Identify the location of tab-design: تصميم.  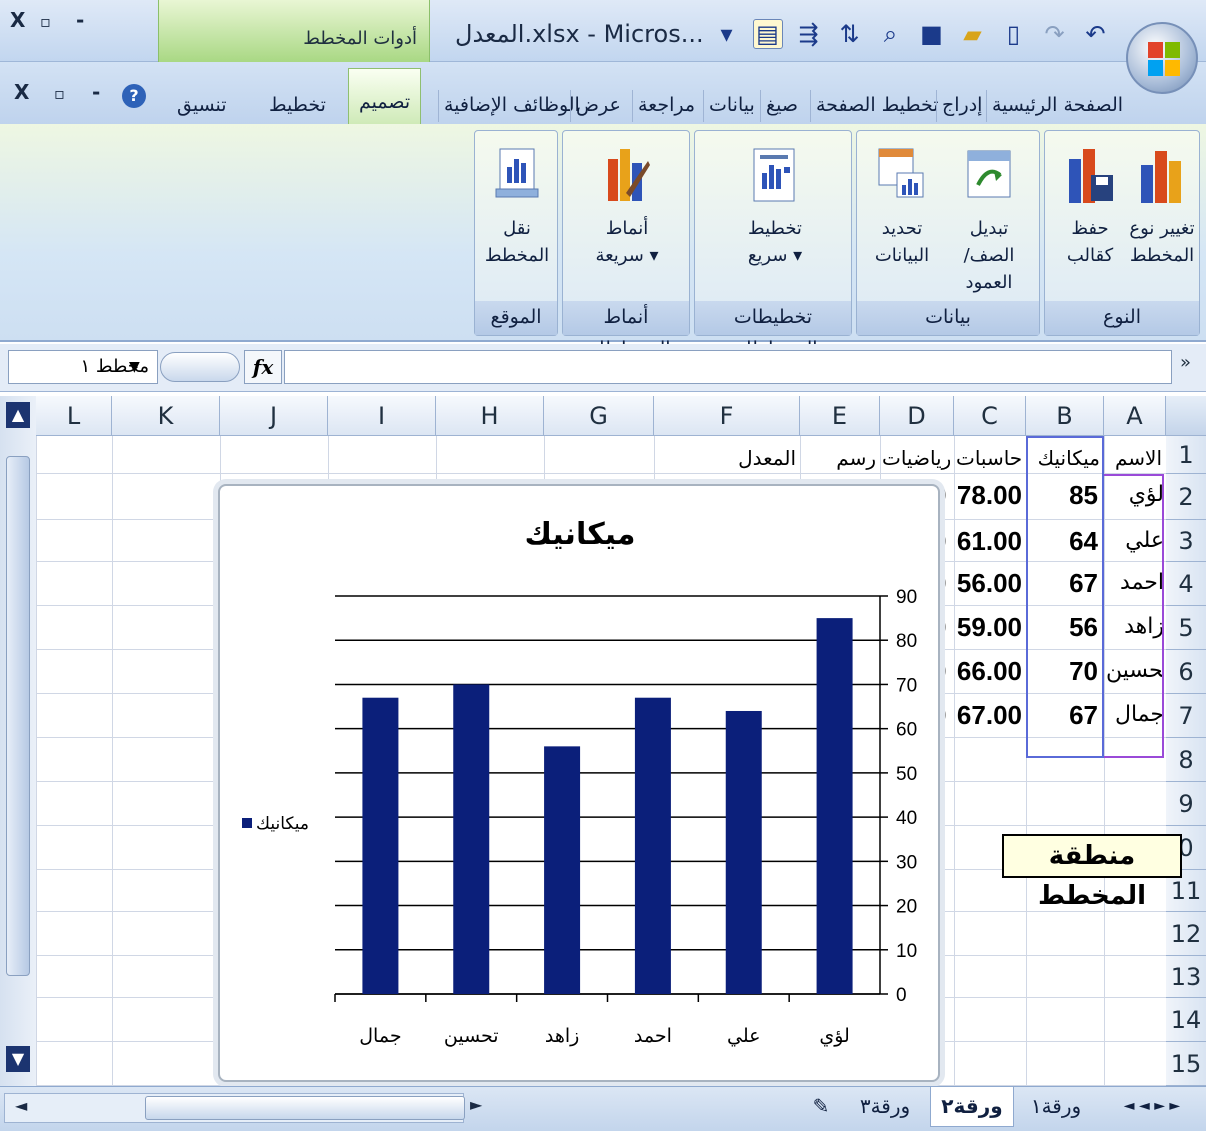
(385, 96).